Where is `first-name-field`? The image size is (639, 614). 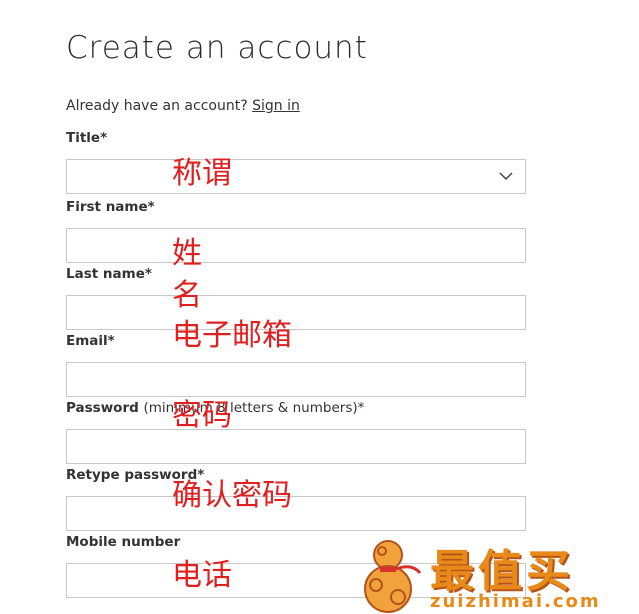
first-name-field is located at coordinates (296, 245).